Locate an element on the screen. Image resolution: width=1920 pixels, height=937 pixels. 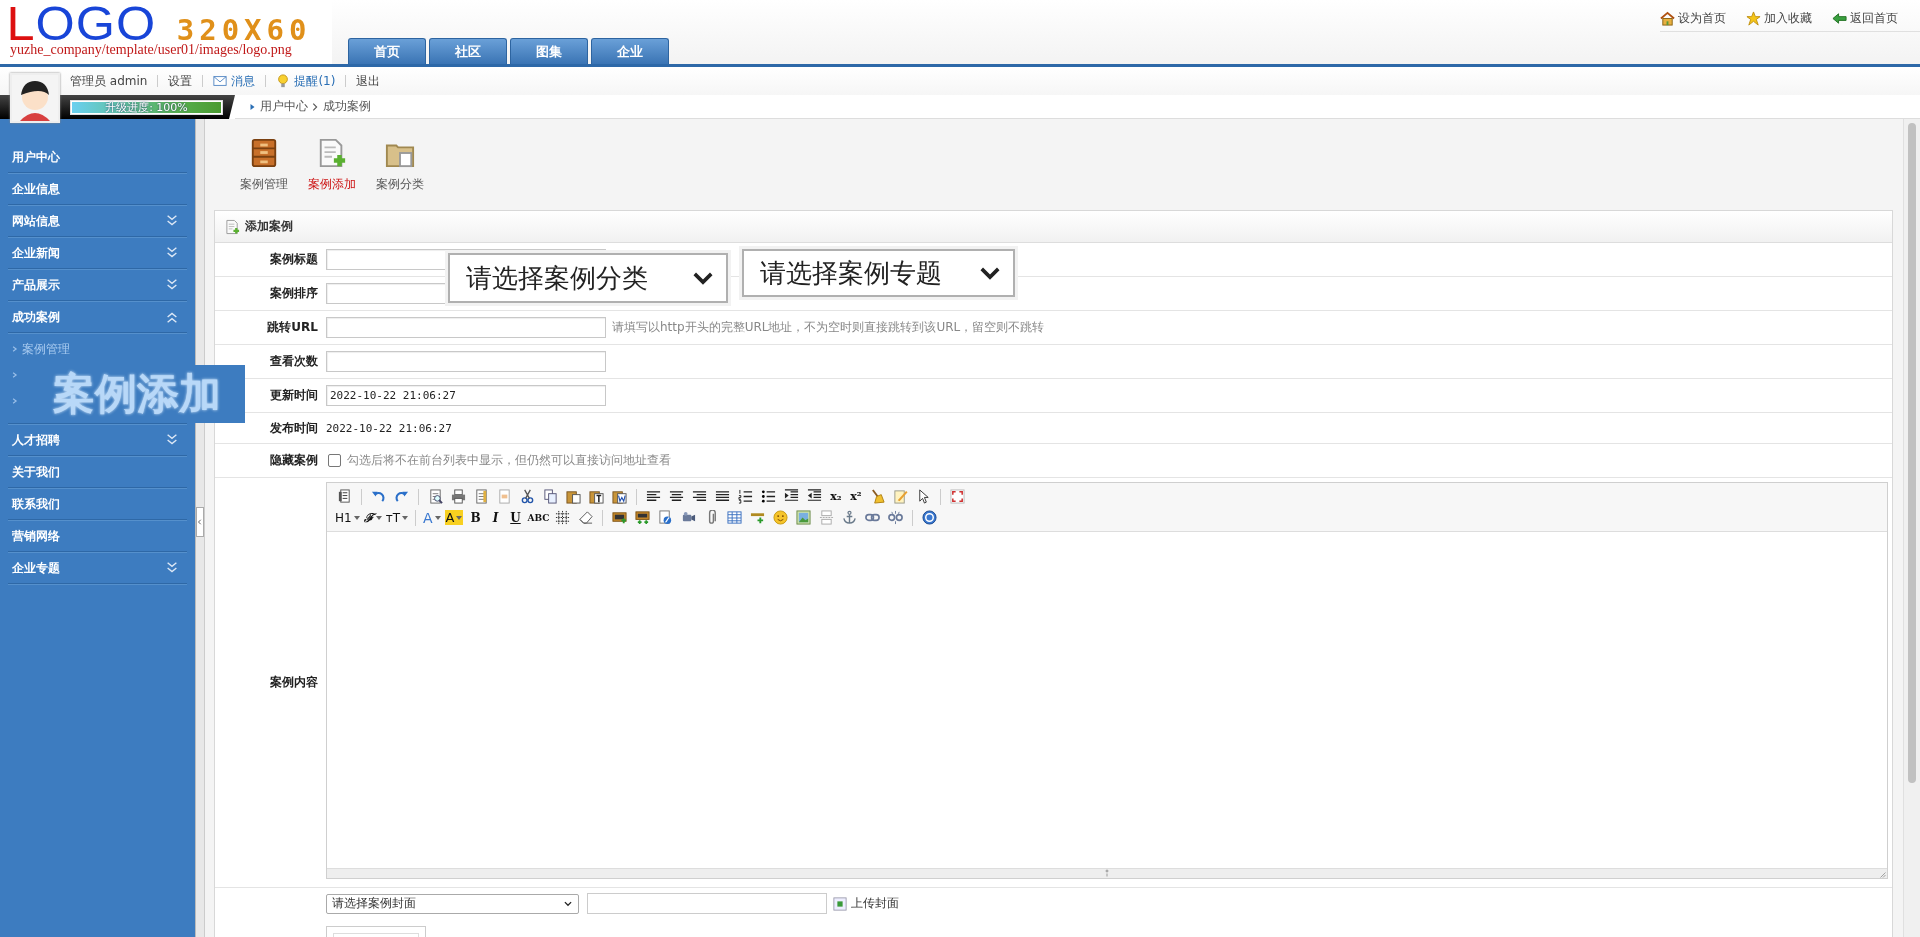
field-label: 更新时间 is located at coordinates (294, 395).